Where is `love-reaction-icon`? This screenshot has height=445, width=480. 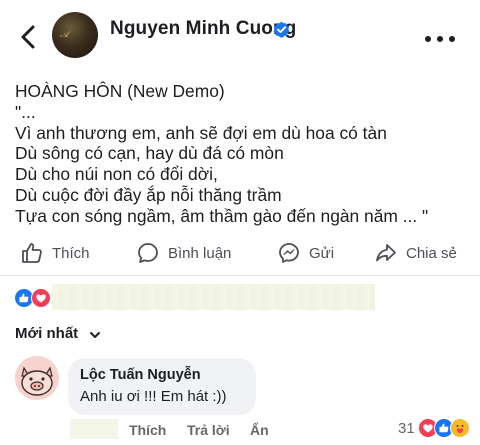
love-reaction-icon is located at coordinates (41, 298).